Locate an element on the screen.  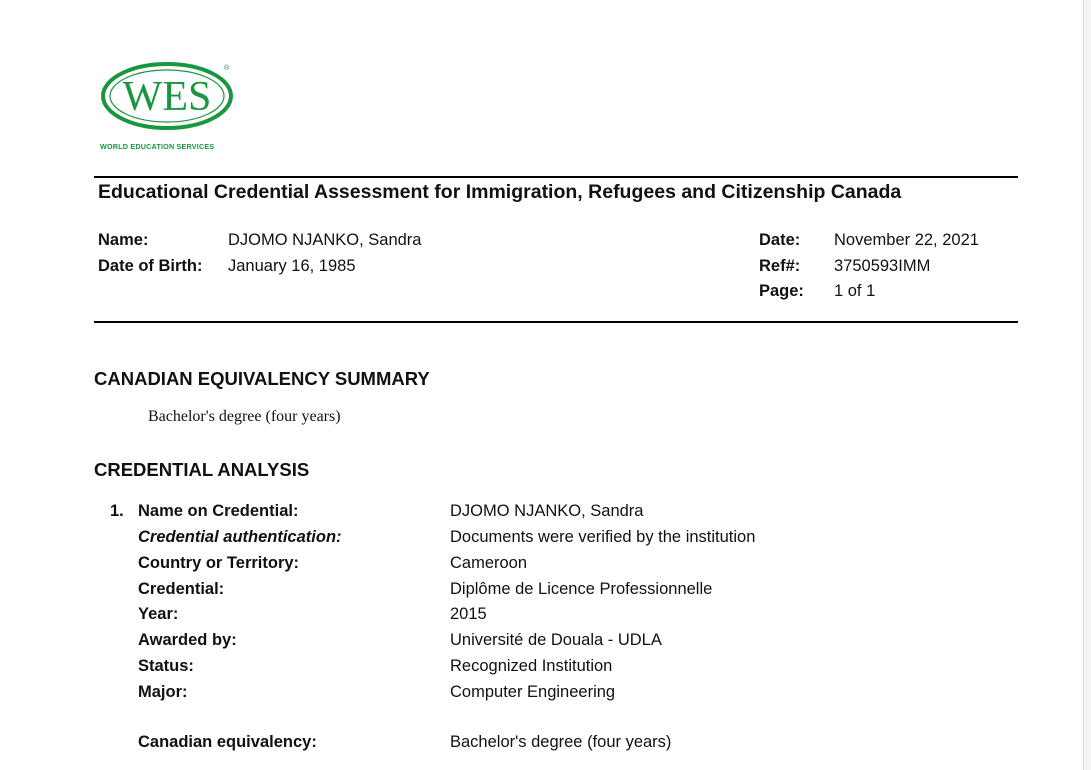
field-label: Name on Credential: is located at coordinates (218, 511).